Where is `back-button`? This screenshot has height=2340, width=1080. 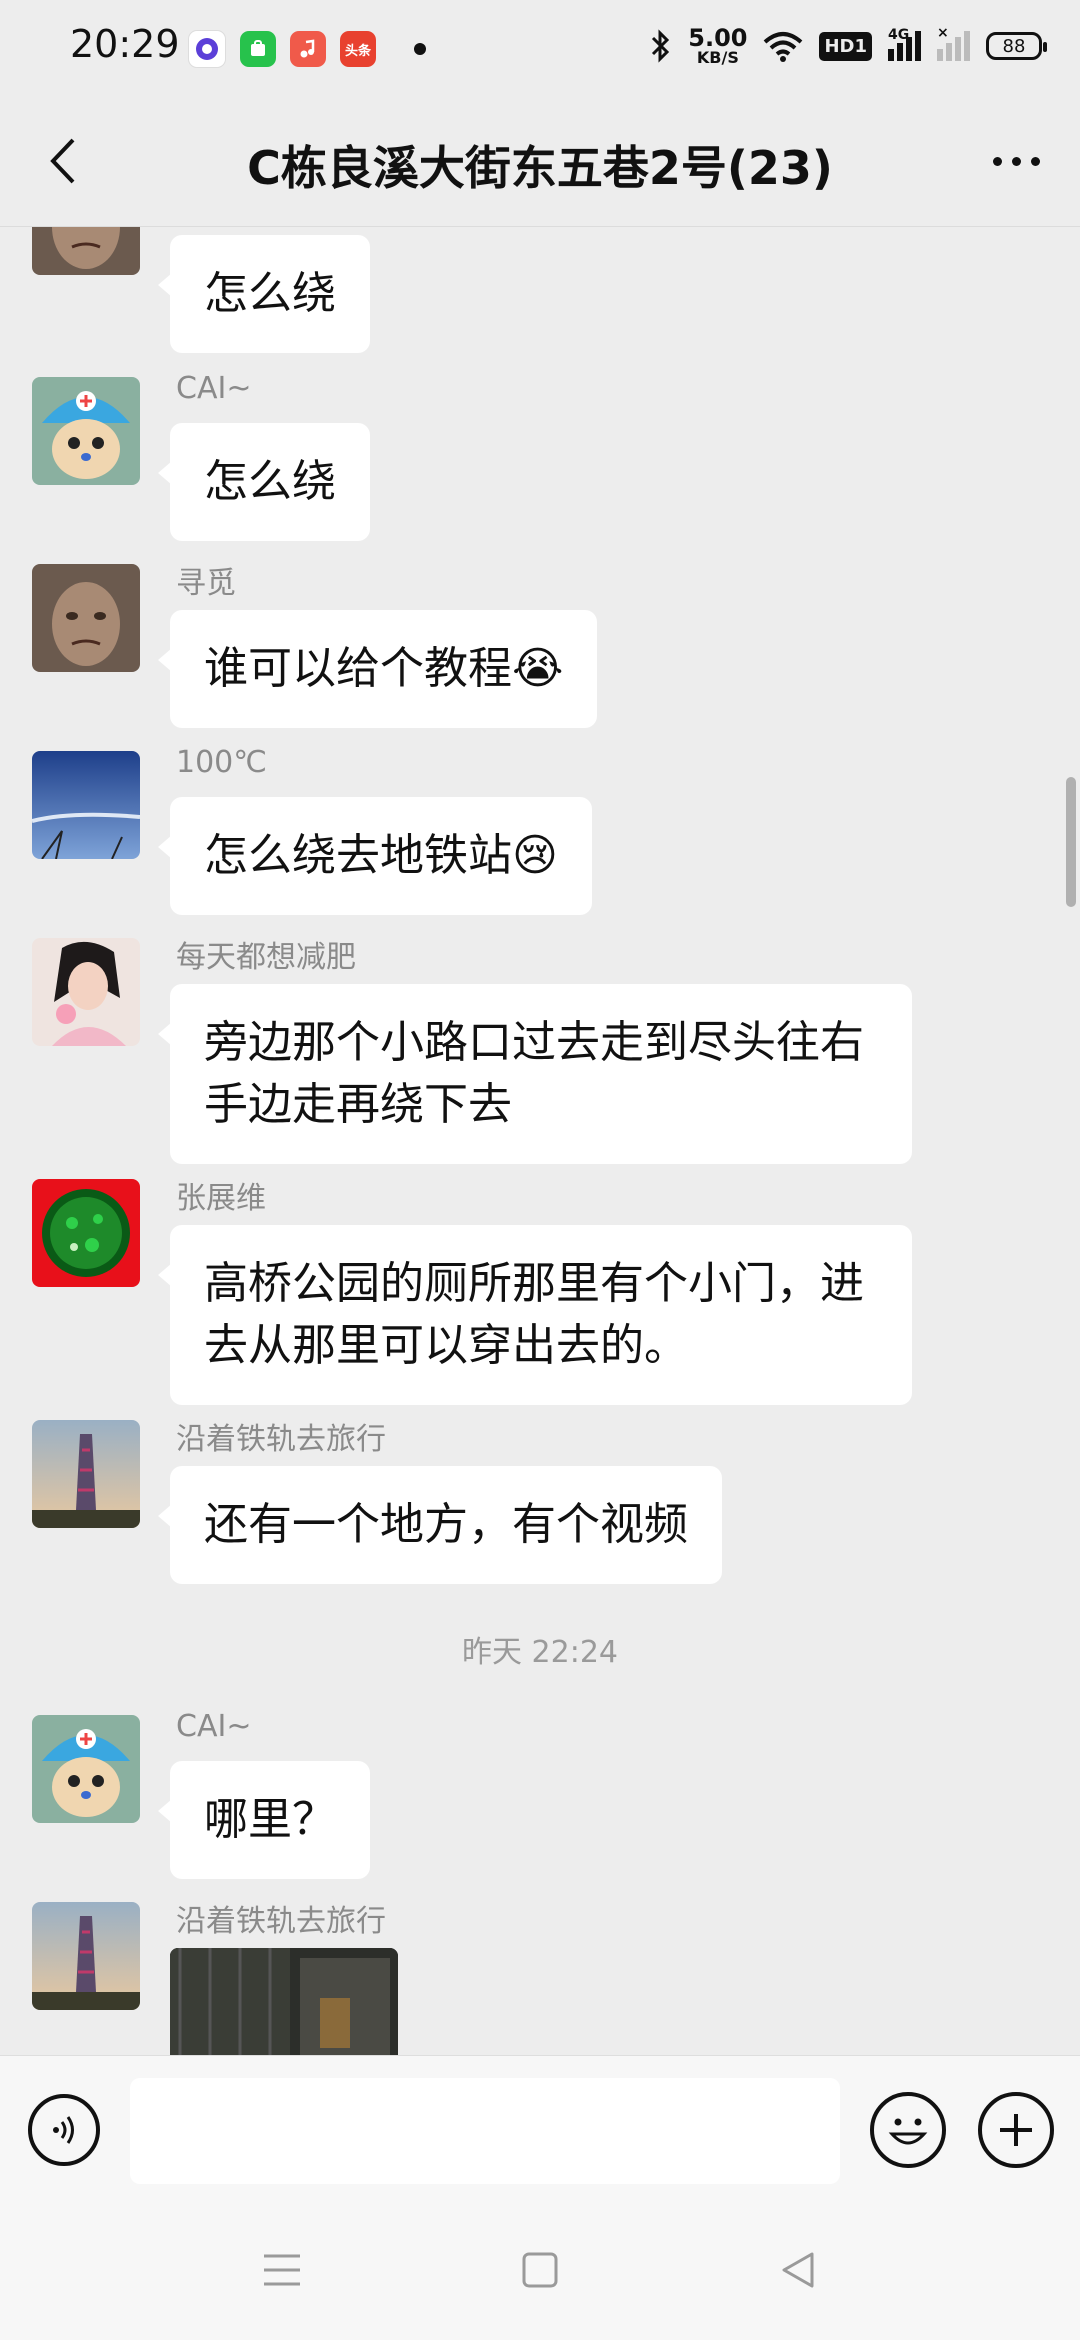 back-button is located at coordinates (63, 161).